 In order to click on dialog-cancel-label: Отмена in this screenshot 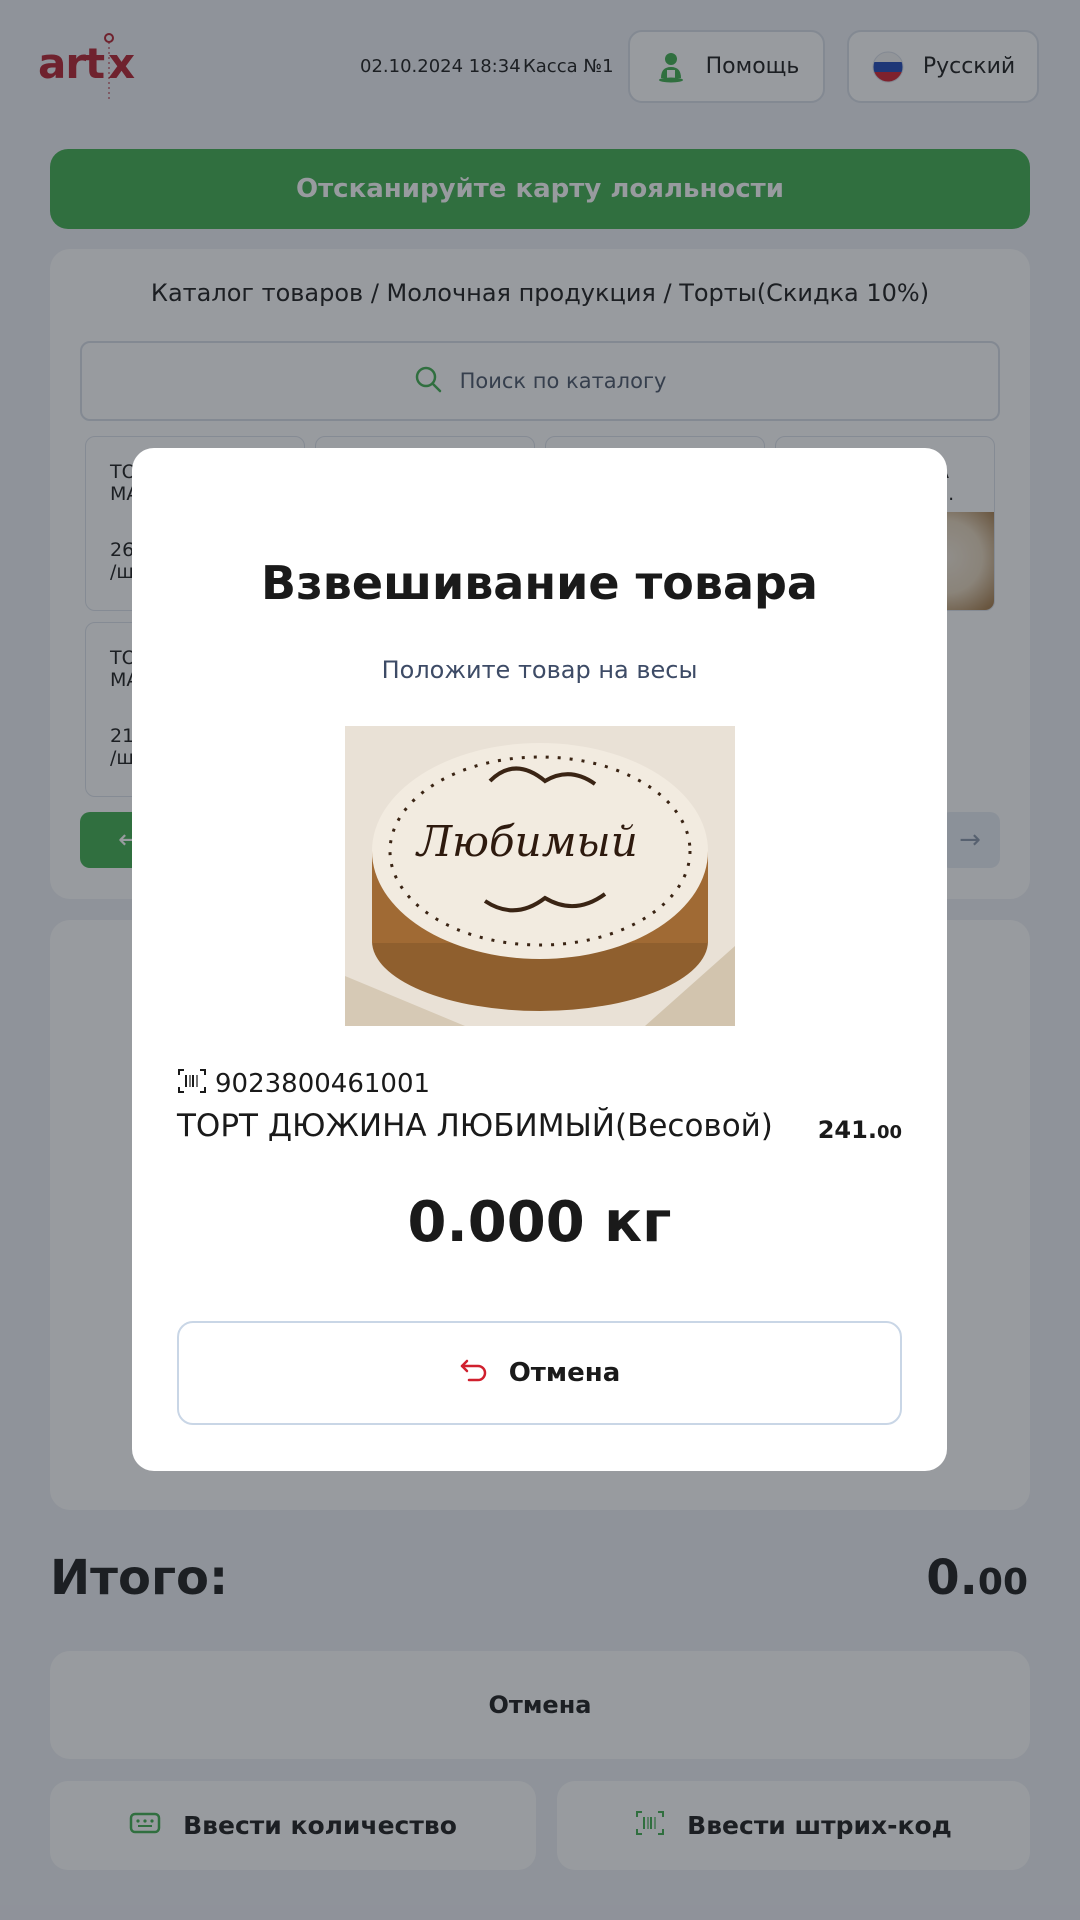, I will do `click(564, 1373)`.